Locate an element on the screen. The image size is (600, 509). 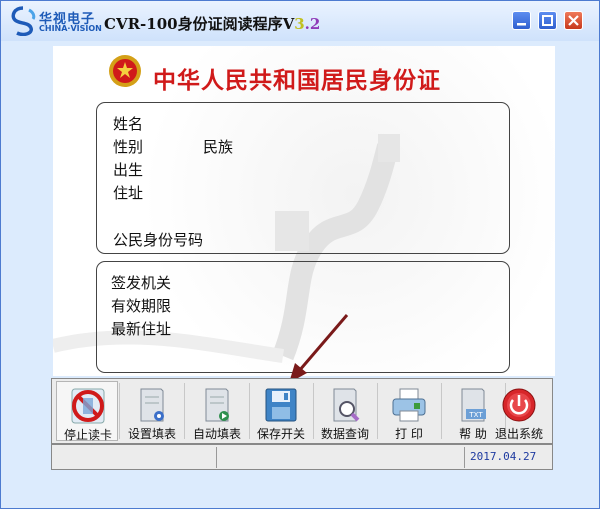
print-button: 打 印 is located at coordinates (409, 411).